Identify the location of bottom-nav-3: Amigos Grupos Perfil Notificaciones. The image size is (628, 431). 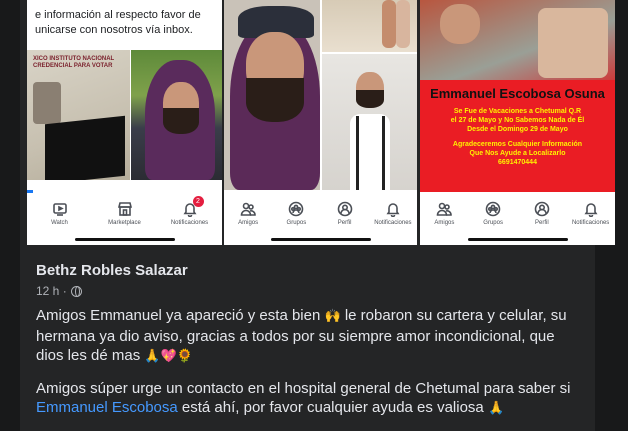
(517, 215).